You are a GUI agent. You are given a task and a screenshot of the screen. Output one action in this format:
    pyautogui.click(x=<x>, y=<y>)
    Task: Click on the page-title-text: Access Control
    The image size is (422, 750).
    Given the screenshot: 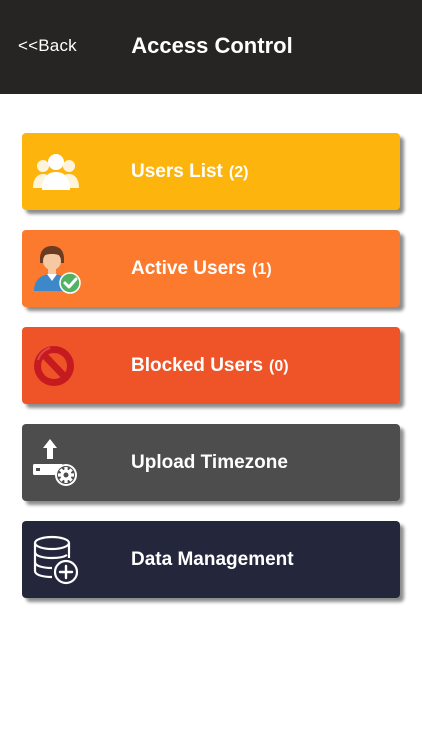 What is the action you would take?
    pyautogui.click(x=212, y=45)
    